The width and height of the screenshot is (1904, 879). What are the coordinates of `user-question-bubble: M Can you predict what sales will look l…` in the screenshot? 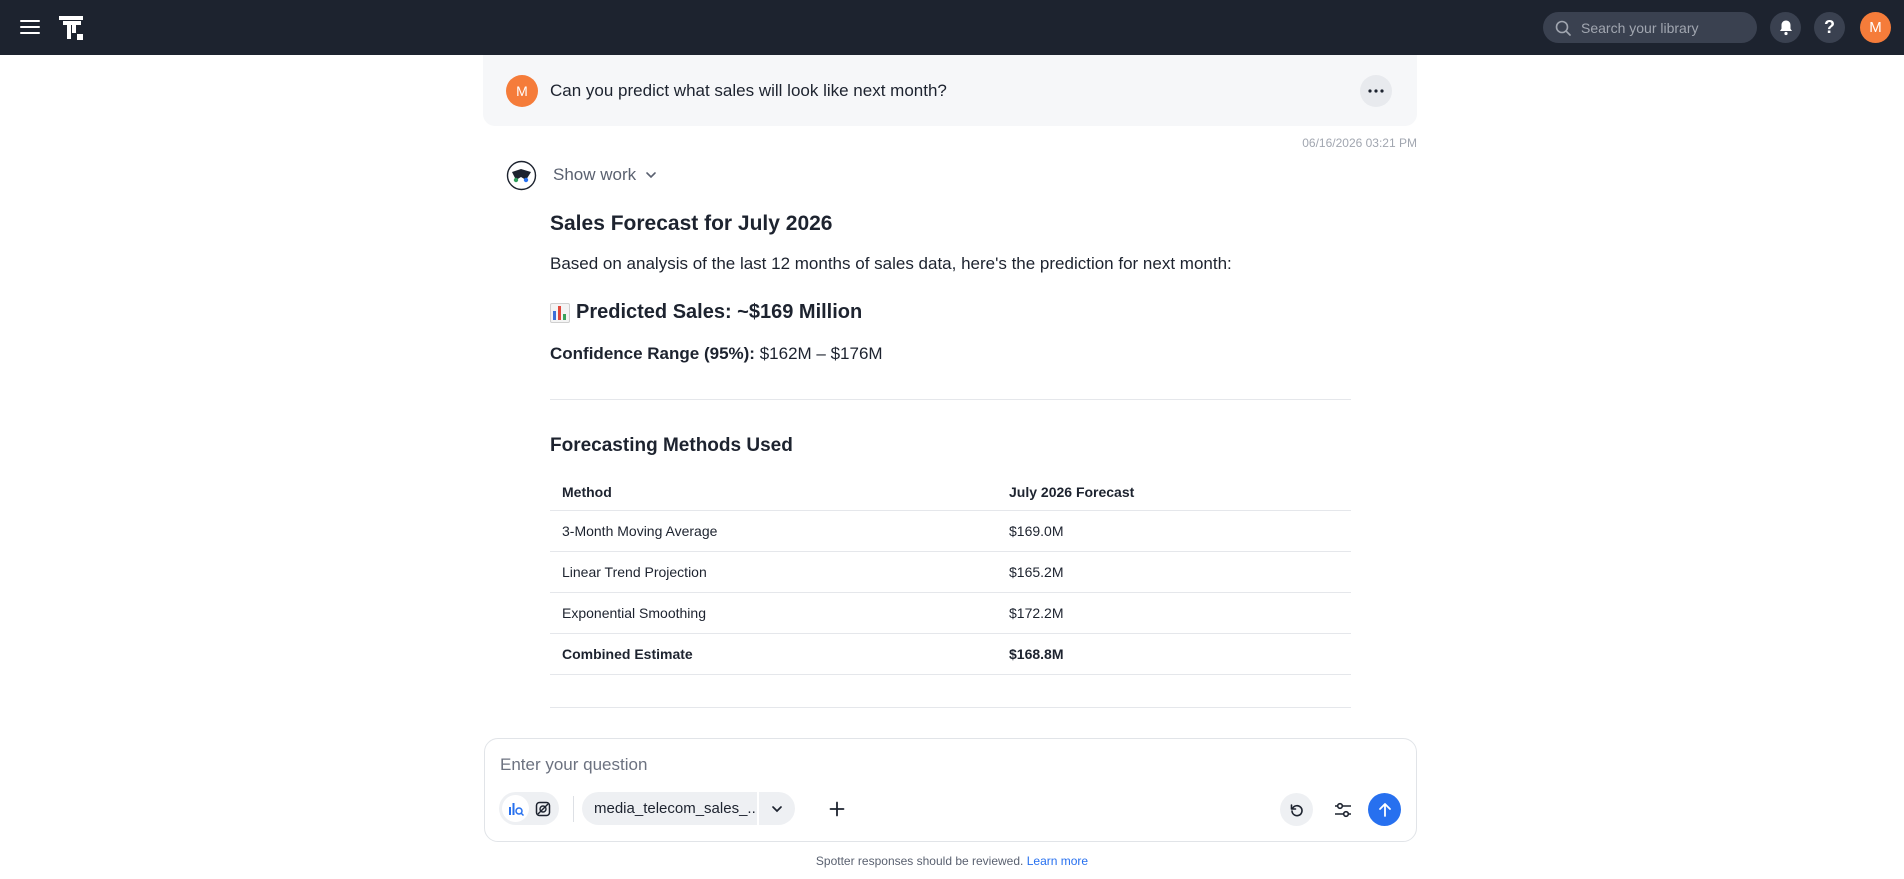 It's located at (950, 90).